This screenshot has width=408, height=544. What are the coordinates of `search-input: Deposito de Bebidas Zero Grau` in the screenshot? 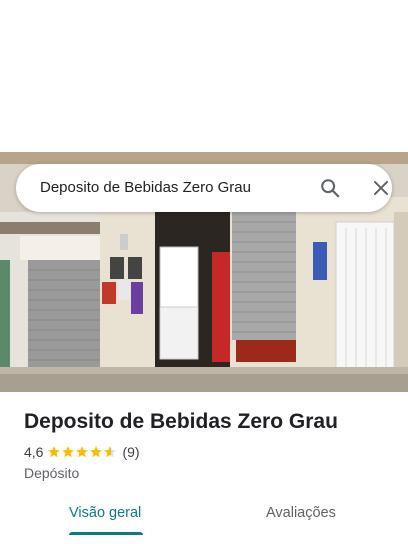 It's located at (145, 188).